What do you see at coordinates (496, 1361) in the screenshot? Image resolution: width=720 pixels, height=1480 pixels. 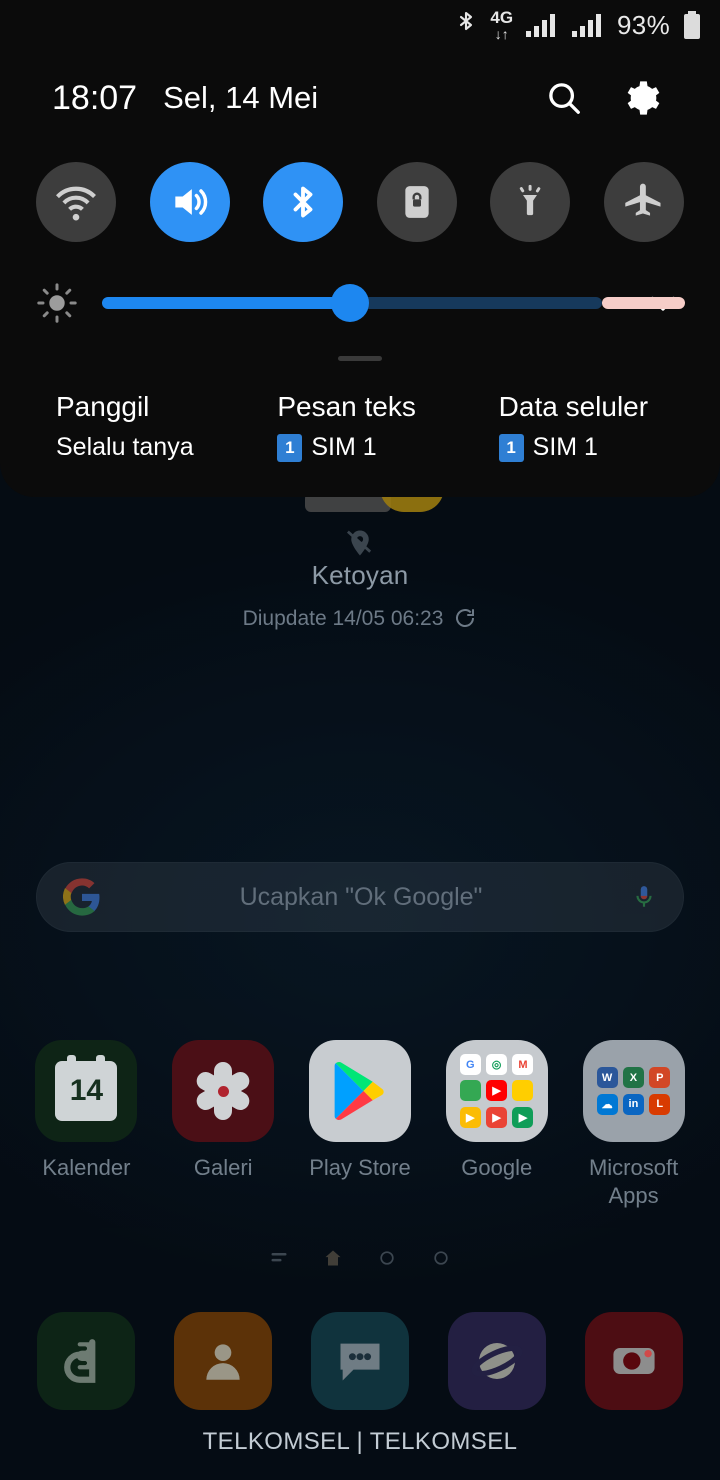 I see `dock-internet-icon` at bounding box center [496, 1361].